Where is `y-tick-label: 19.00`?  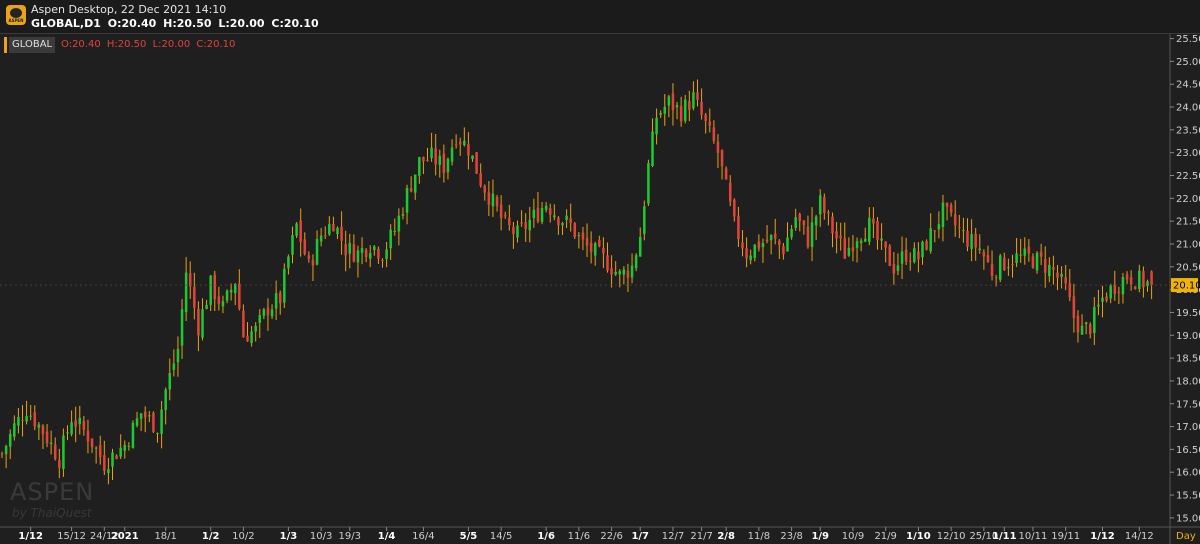 y-tick-label: 19.00 is located at coordinates (1188, 336).